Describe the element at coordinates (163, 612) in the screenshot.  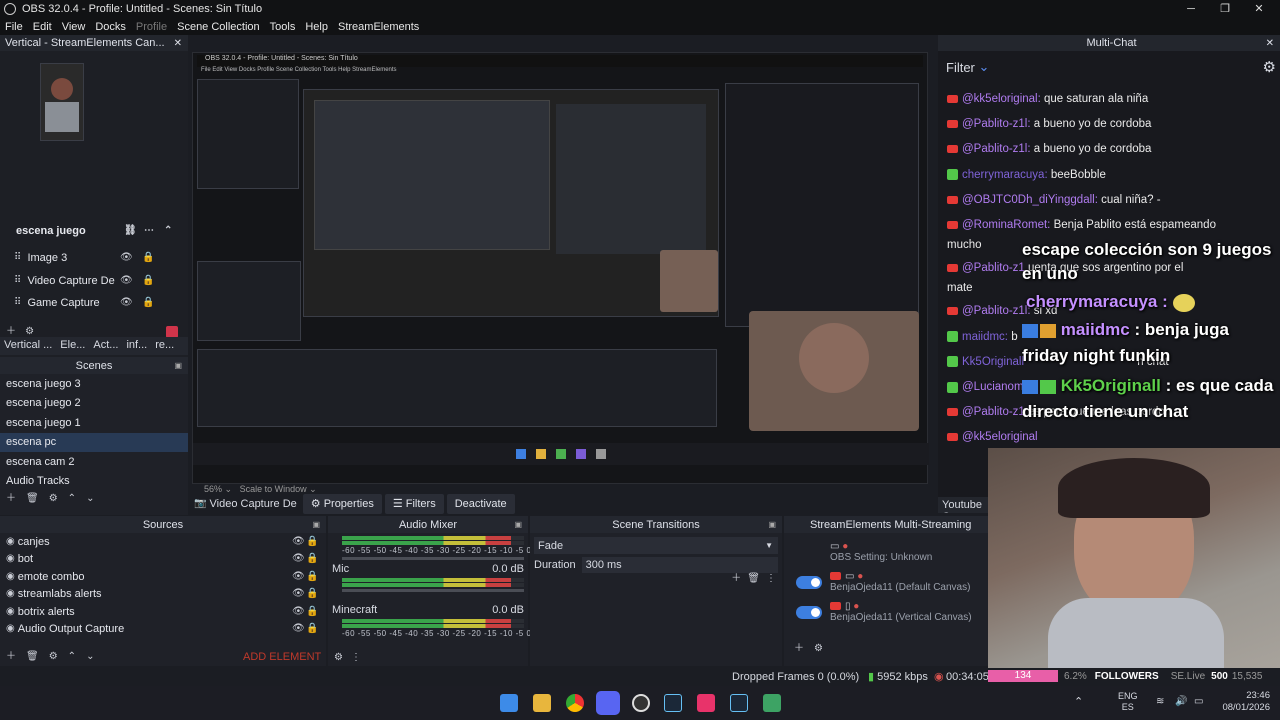
I see `source-item: ◉ botrix alerts 👁 🔒` at that location.